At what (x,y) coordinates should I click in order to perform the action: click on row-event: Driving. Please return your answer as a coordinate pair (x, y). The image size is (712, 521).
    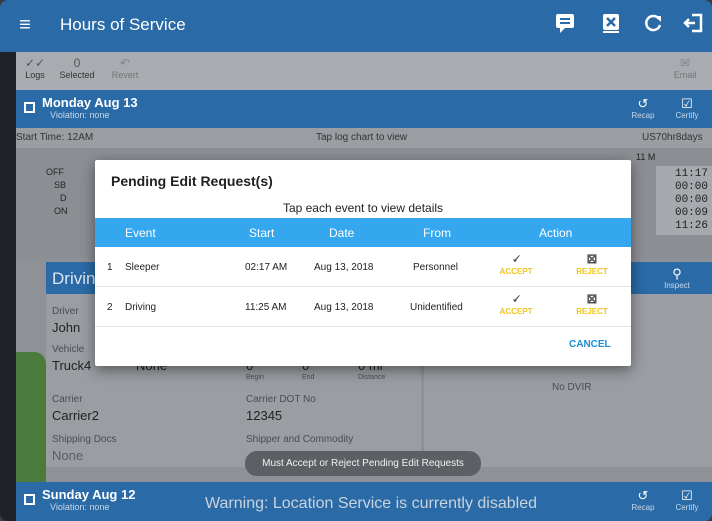
    Looking at the image, I should click on (141, 307).